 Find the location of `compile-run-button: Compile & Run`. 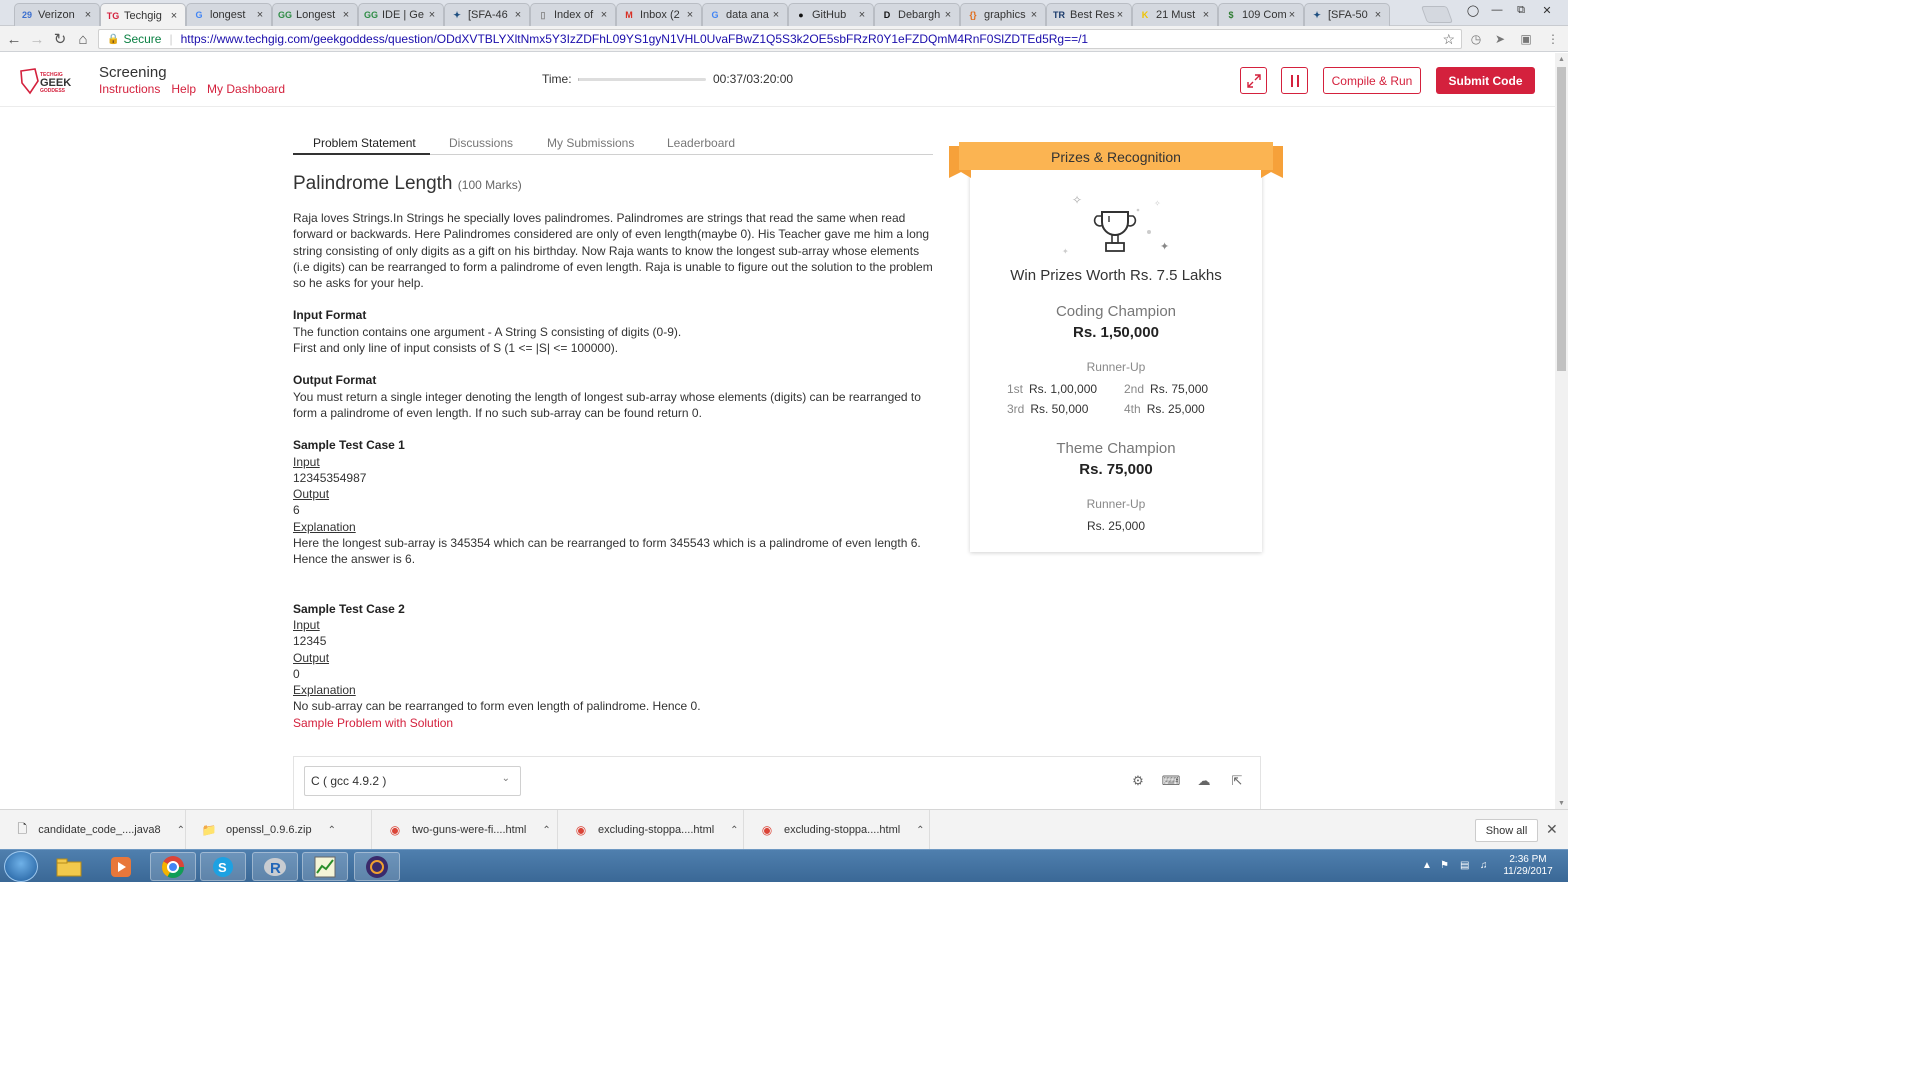

compile-run-button: Compile & Run is located at coordinates (1372, 80).